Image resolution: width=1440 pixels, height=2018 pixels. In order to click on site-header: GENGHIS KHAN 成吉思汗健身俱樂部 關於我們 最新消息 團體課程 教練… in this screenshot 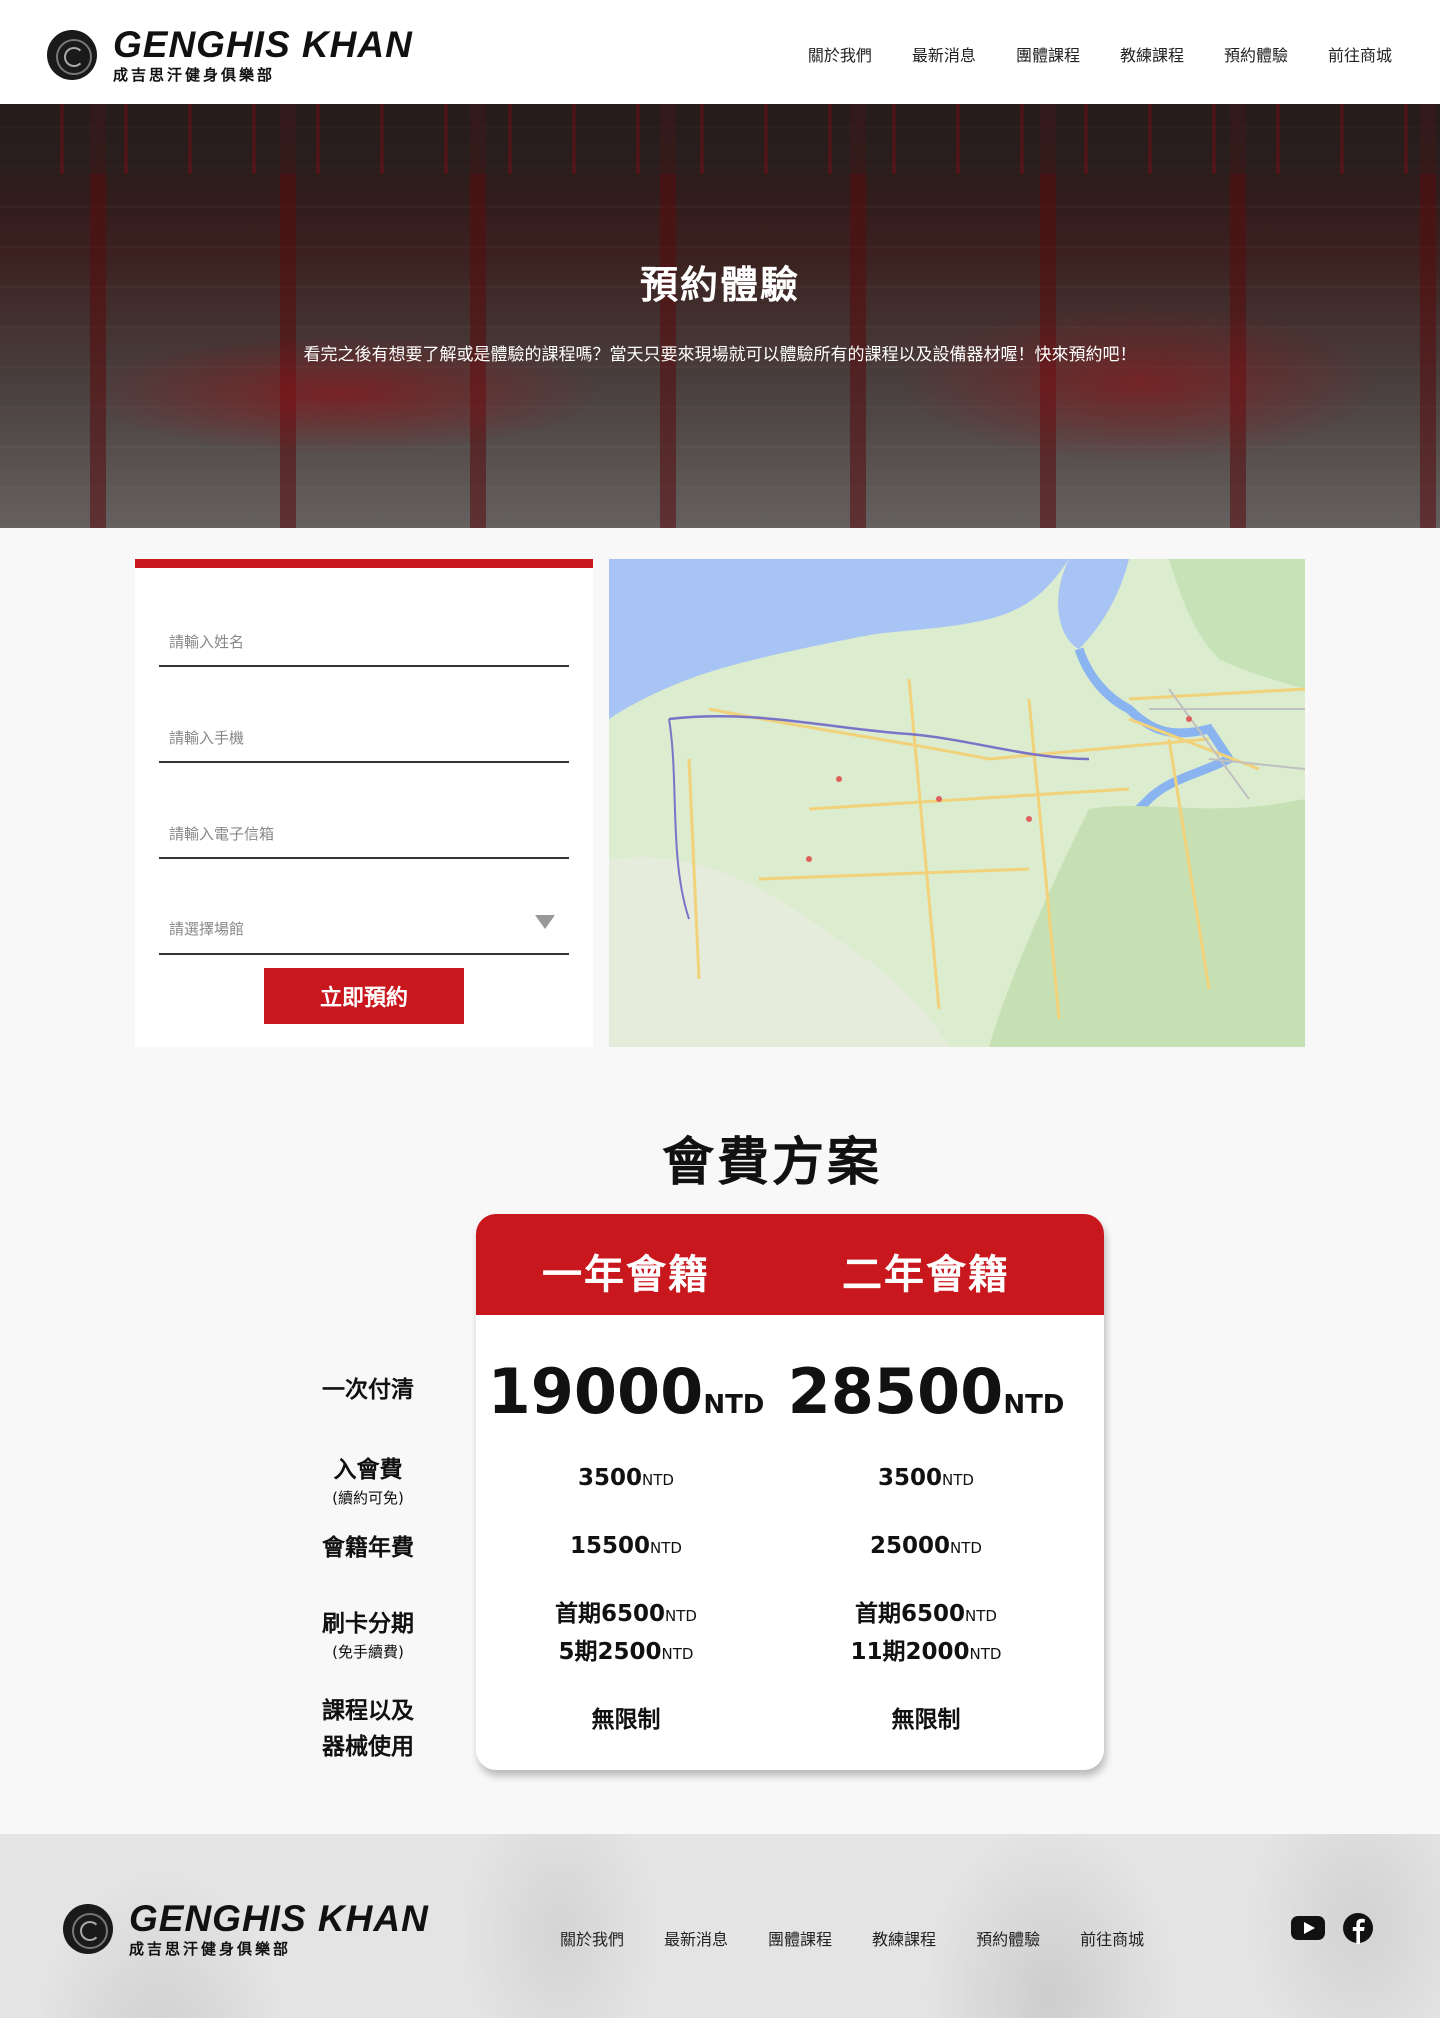, I will do `click(720, 52)`.